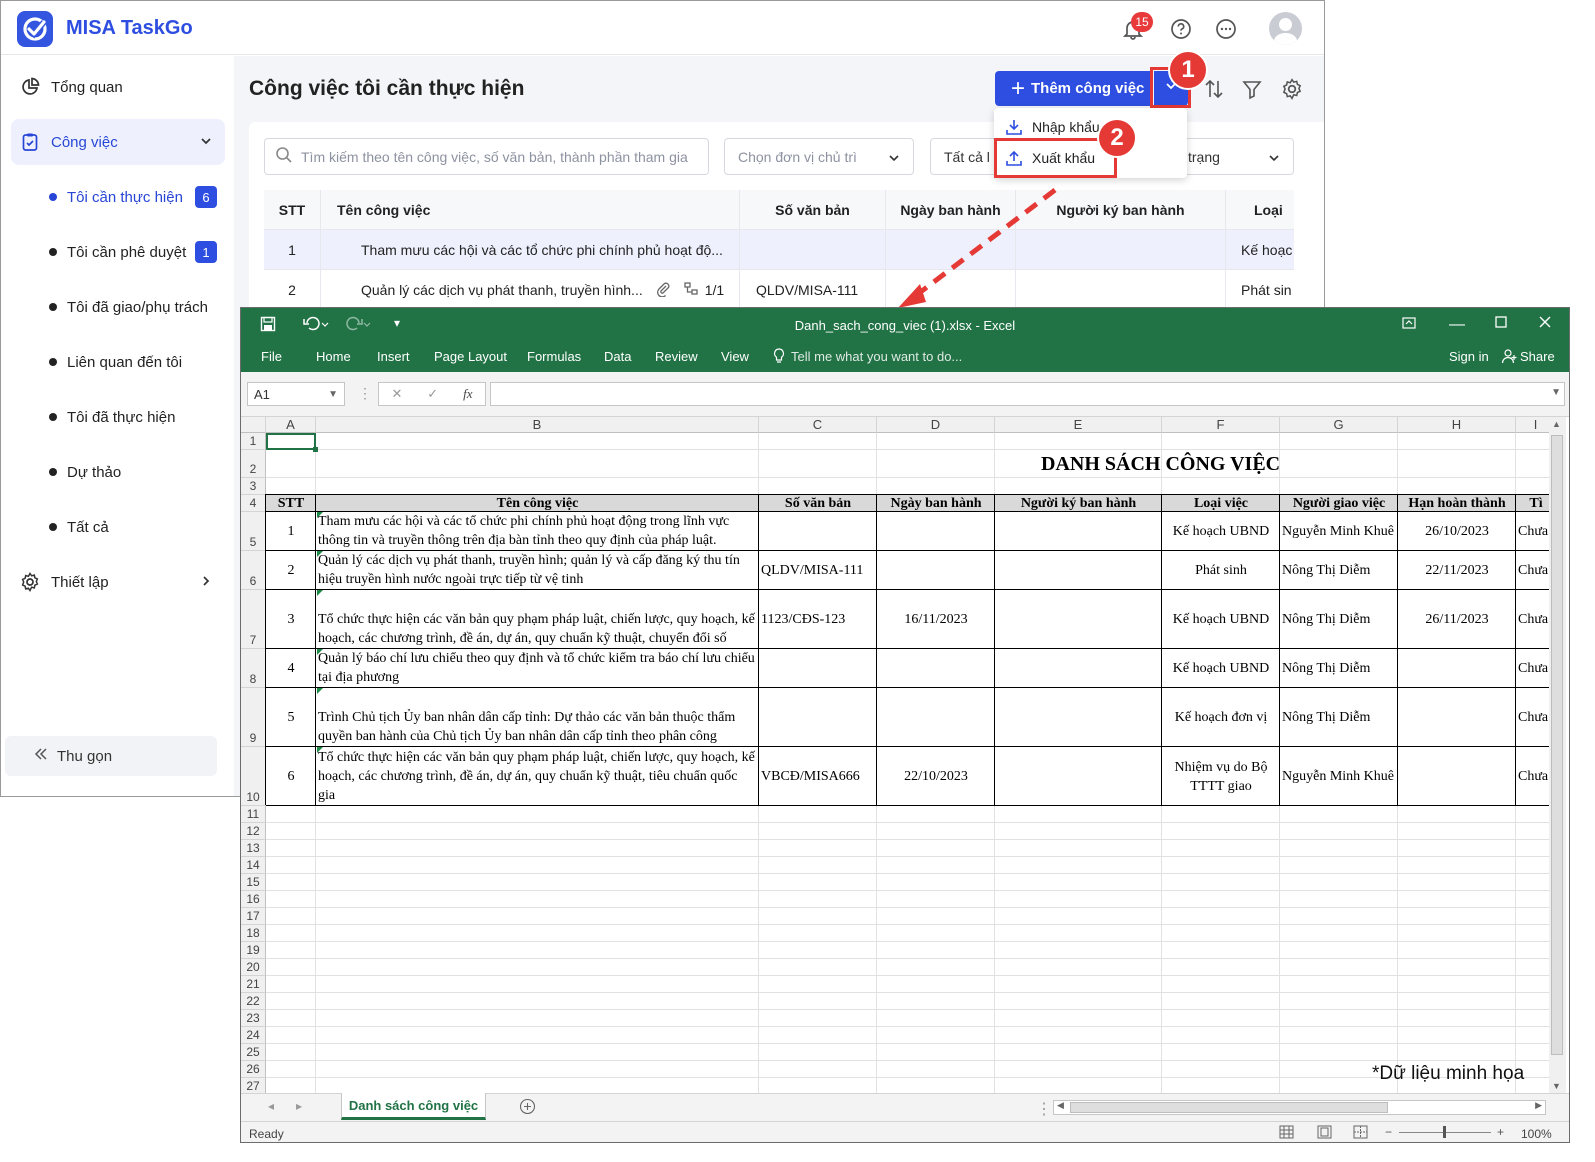 The image size is (1595, 1162). Describe the element at coordinates (253, 464) in the screenshot. I see `row-header: 2` at that location.